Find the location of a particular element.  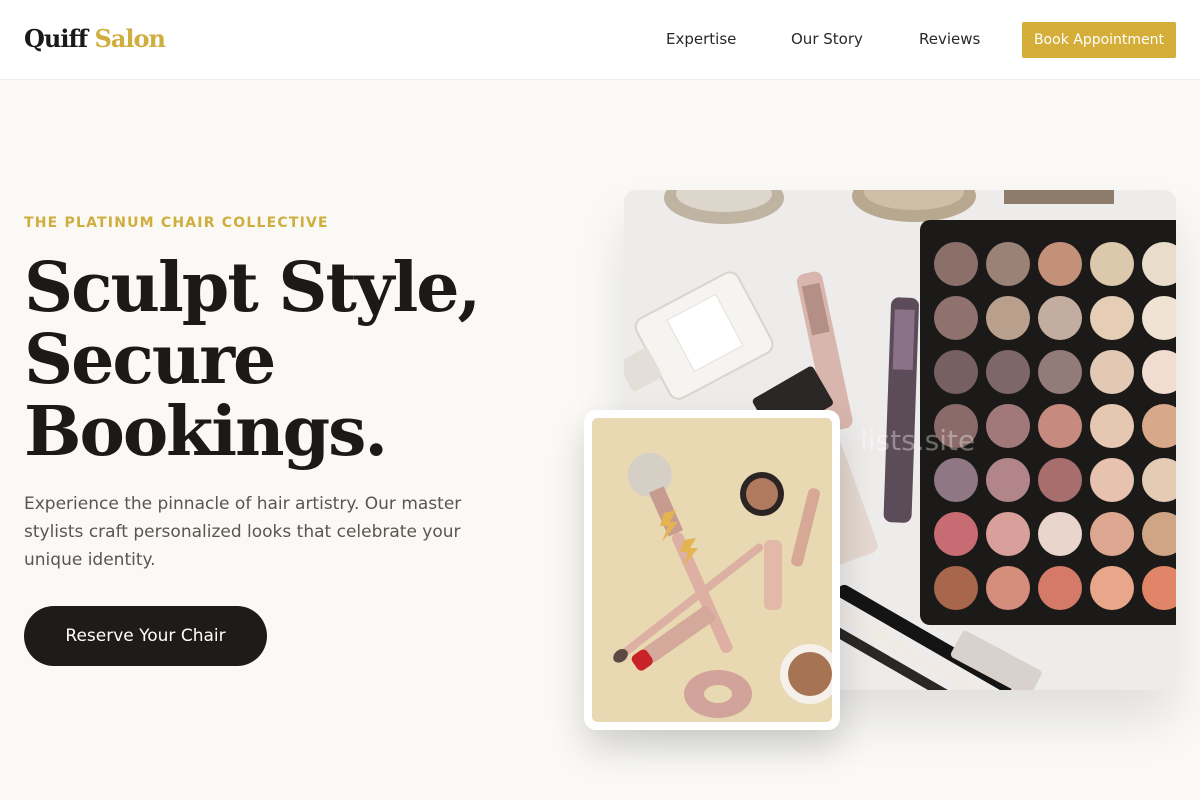

hero-title-line-3: Bookings. is located at coordinates (206, 432).